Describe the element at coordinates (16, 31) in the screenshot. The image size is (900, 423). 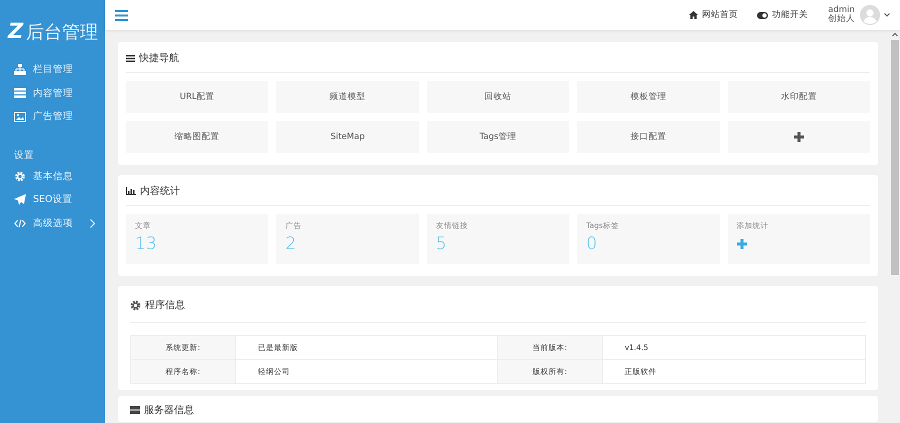
I see `logo-mark: Z` at that location.